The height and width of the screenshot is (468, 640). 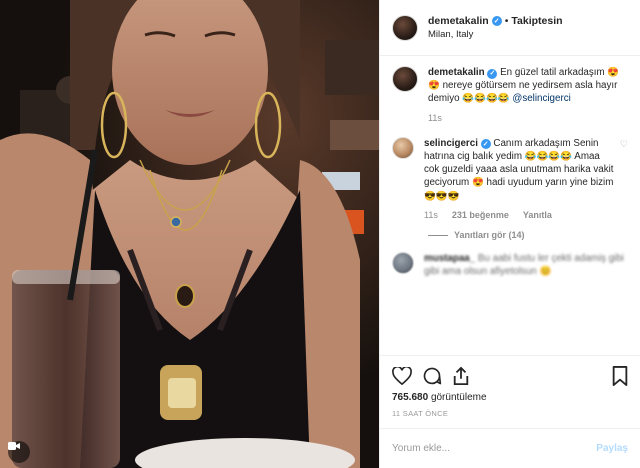 What do you see at coordinates (456, 72) in the screenshot?
I see `caption-author: demetakalin` at bounding box center [456, 72].